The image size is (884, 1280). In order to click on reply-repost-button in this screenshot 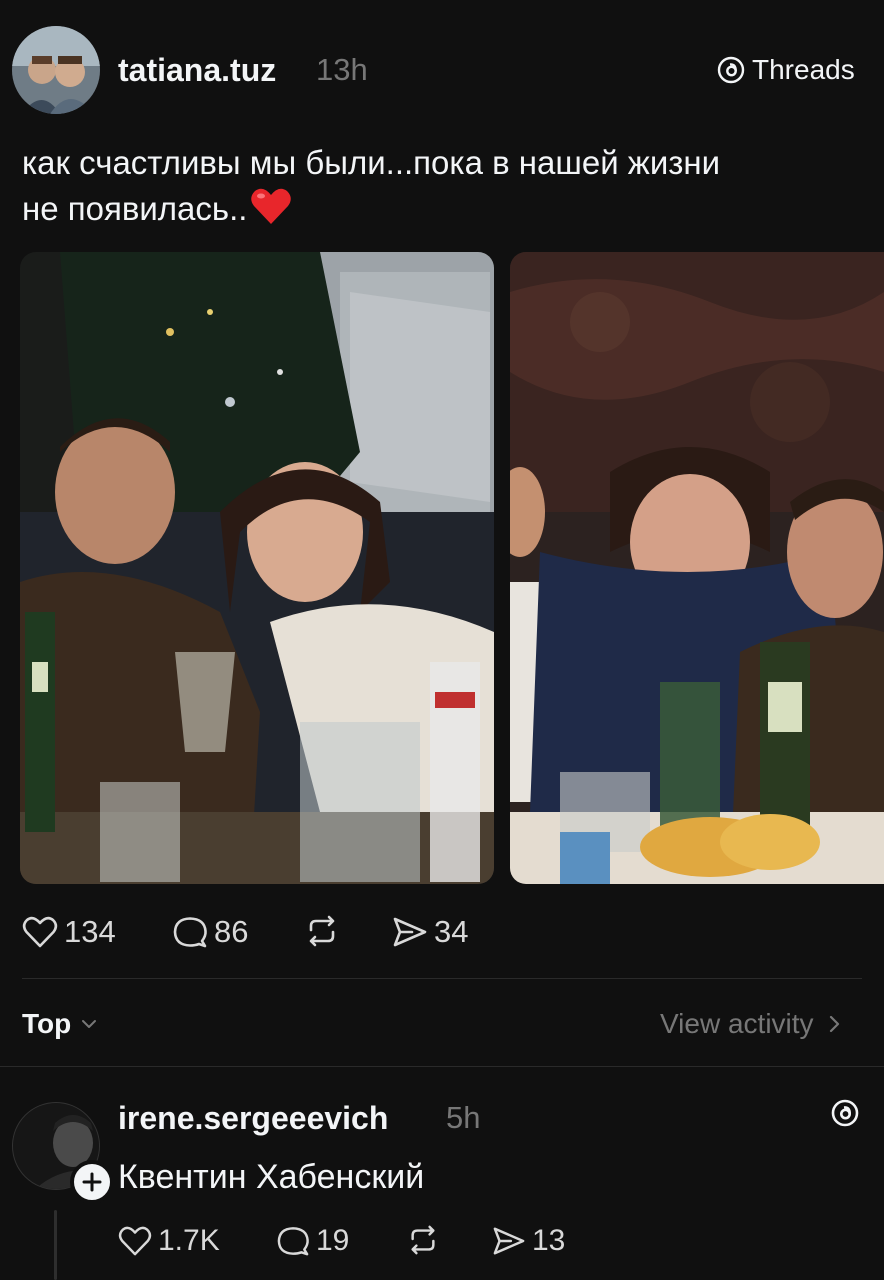, I will do `click(423, 1240)`.